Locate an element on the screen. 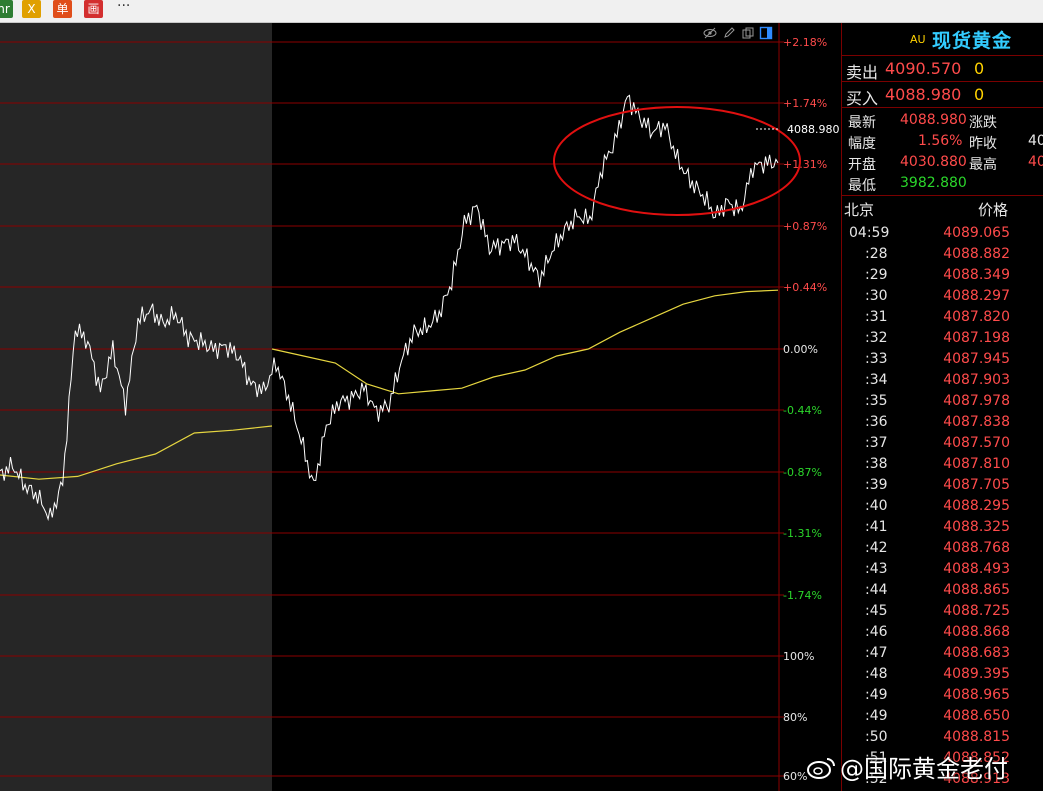 The image size is (1043, 791). tick-time: :46 is located at coordinates (876, 632).